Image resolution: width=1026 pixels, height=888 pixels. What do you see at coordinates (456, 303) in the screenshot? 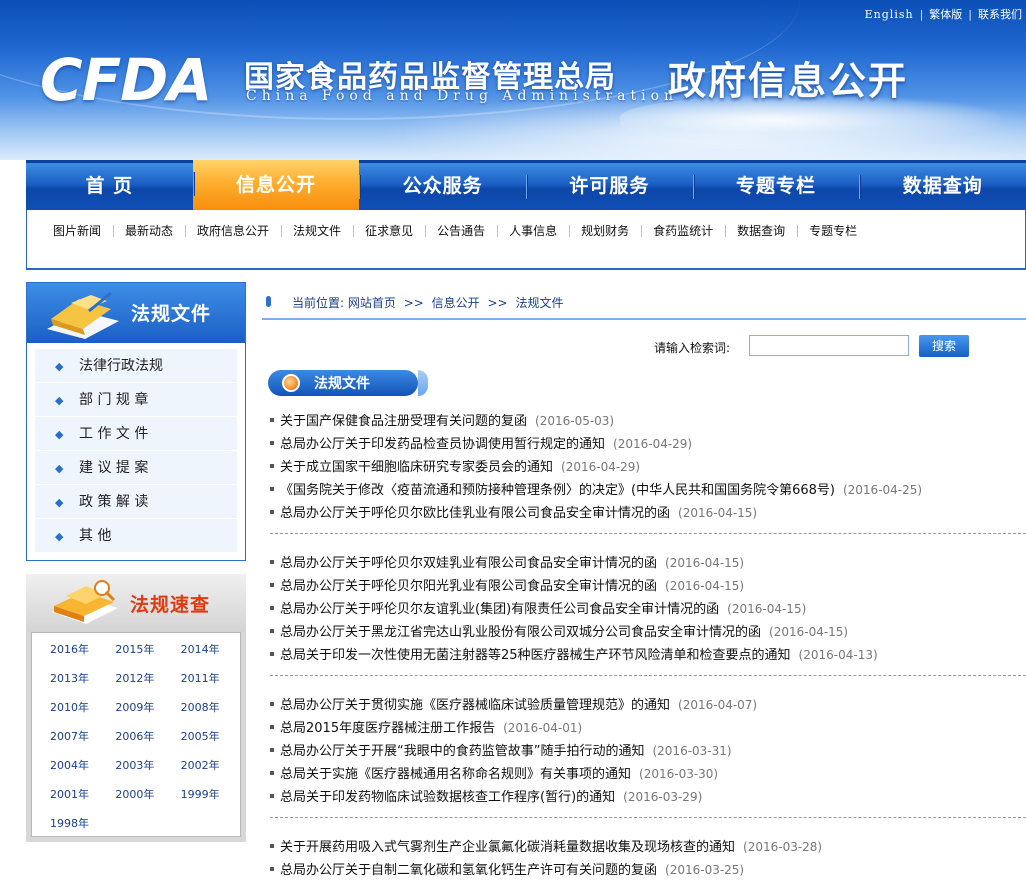
I see `breadcrumb-info-disclosure: 信息公开` at bounding box center [456, 303].